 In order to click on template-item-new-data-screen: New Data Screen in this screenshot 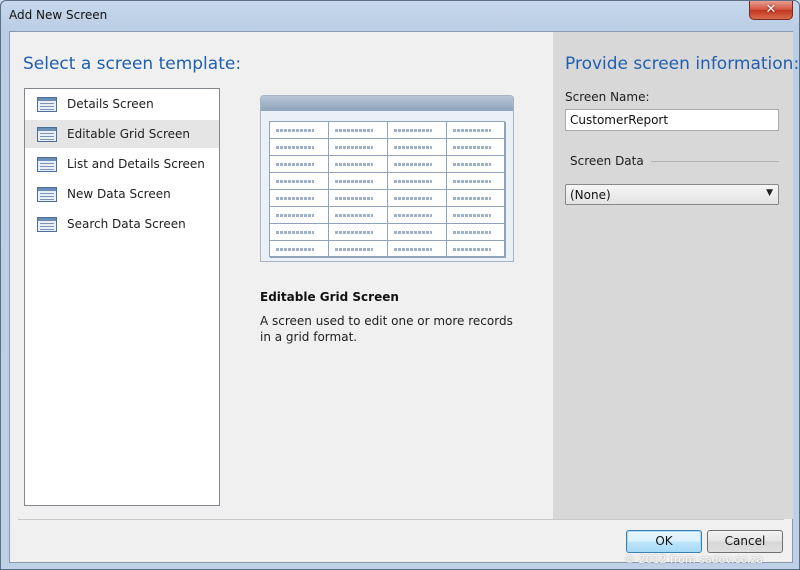, I will do `click(122, 194)`.